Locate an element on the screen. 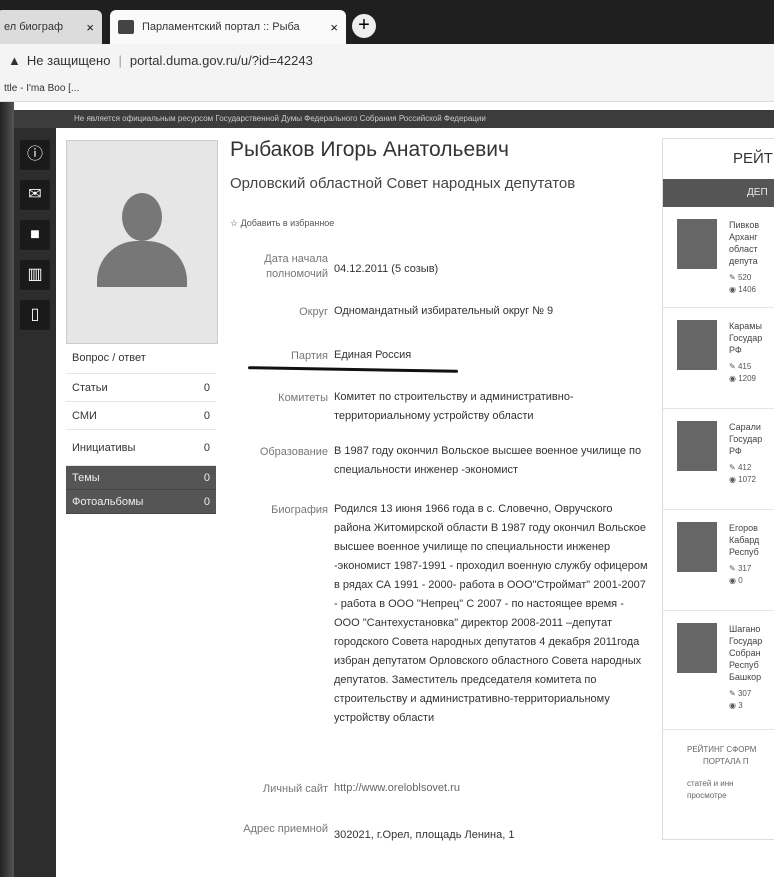 The image size is (774, 877). views-value: 0 is located at coordinates (740, 580).